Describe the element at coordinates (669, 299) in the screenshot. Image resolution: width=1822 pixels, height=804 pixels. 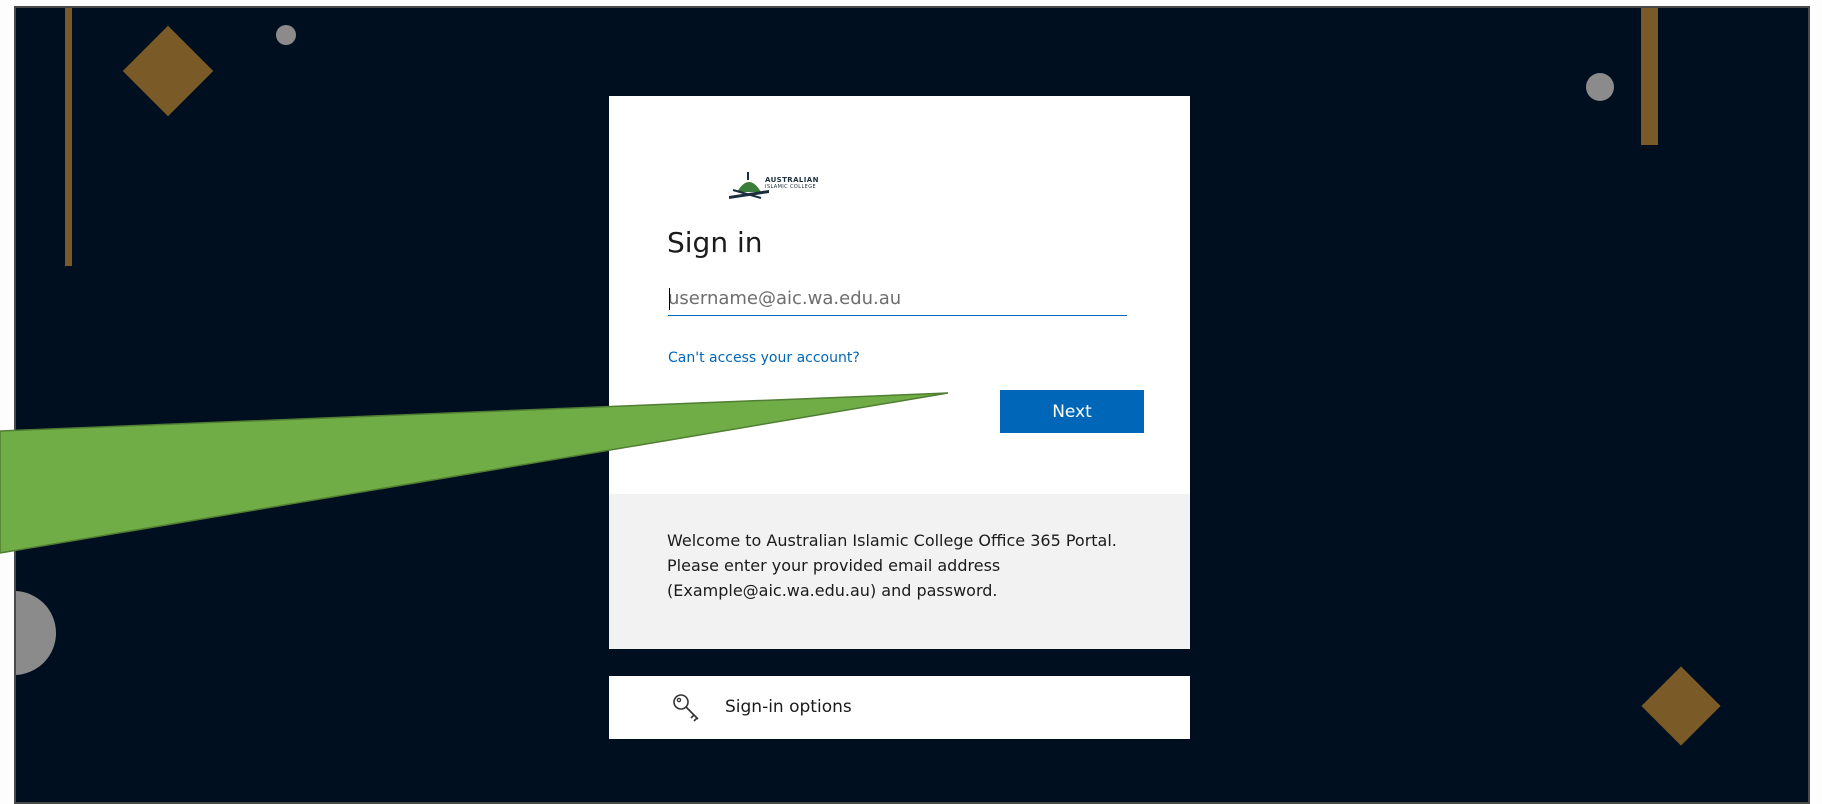
I see `text-caret` at that location.